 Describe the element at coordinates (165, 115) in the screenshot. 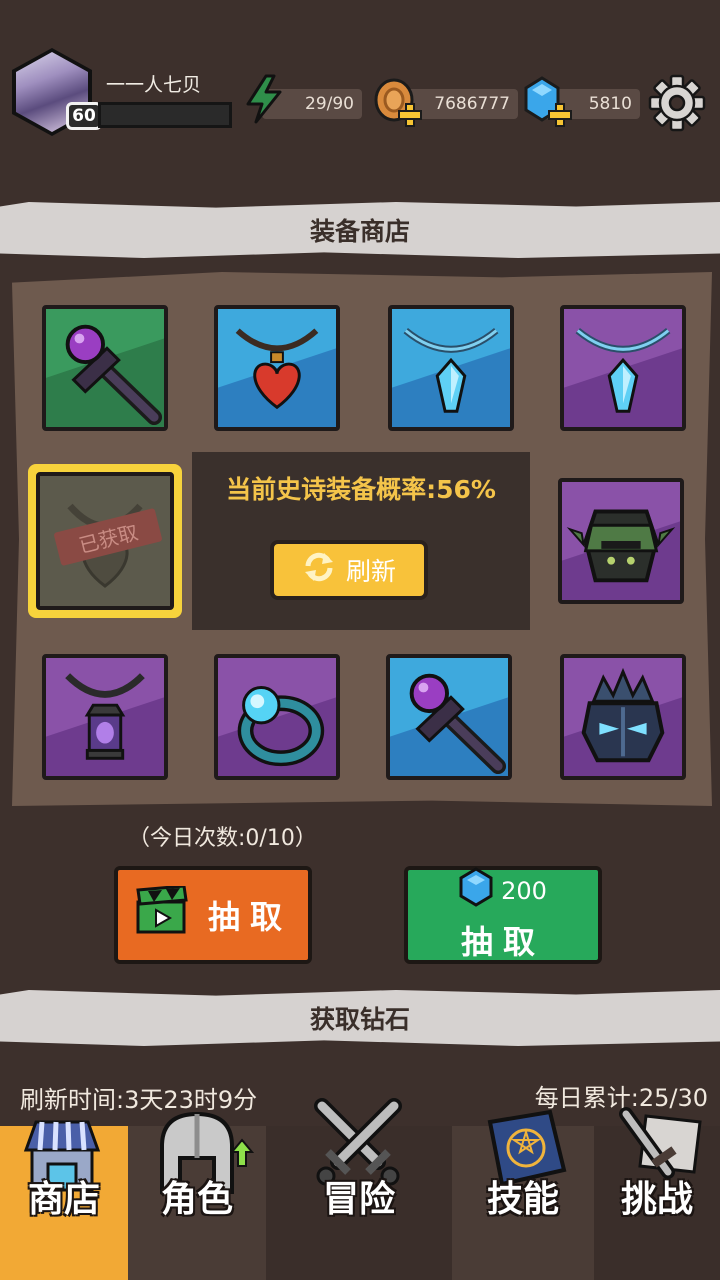

I see `xp-bar` at that location.